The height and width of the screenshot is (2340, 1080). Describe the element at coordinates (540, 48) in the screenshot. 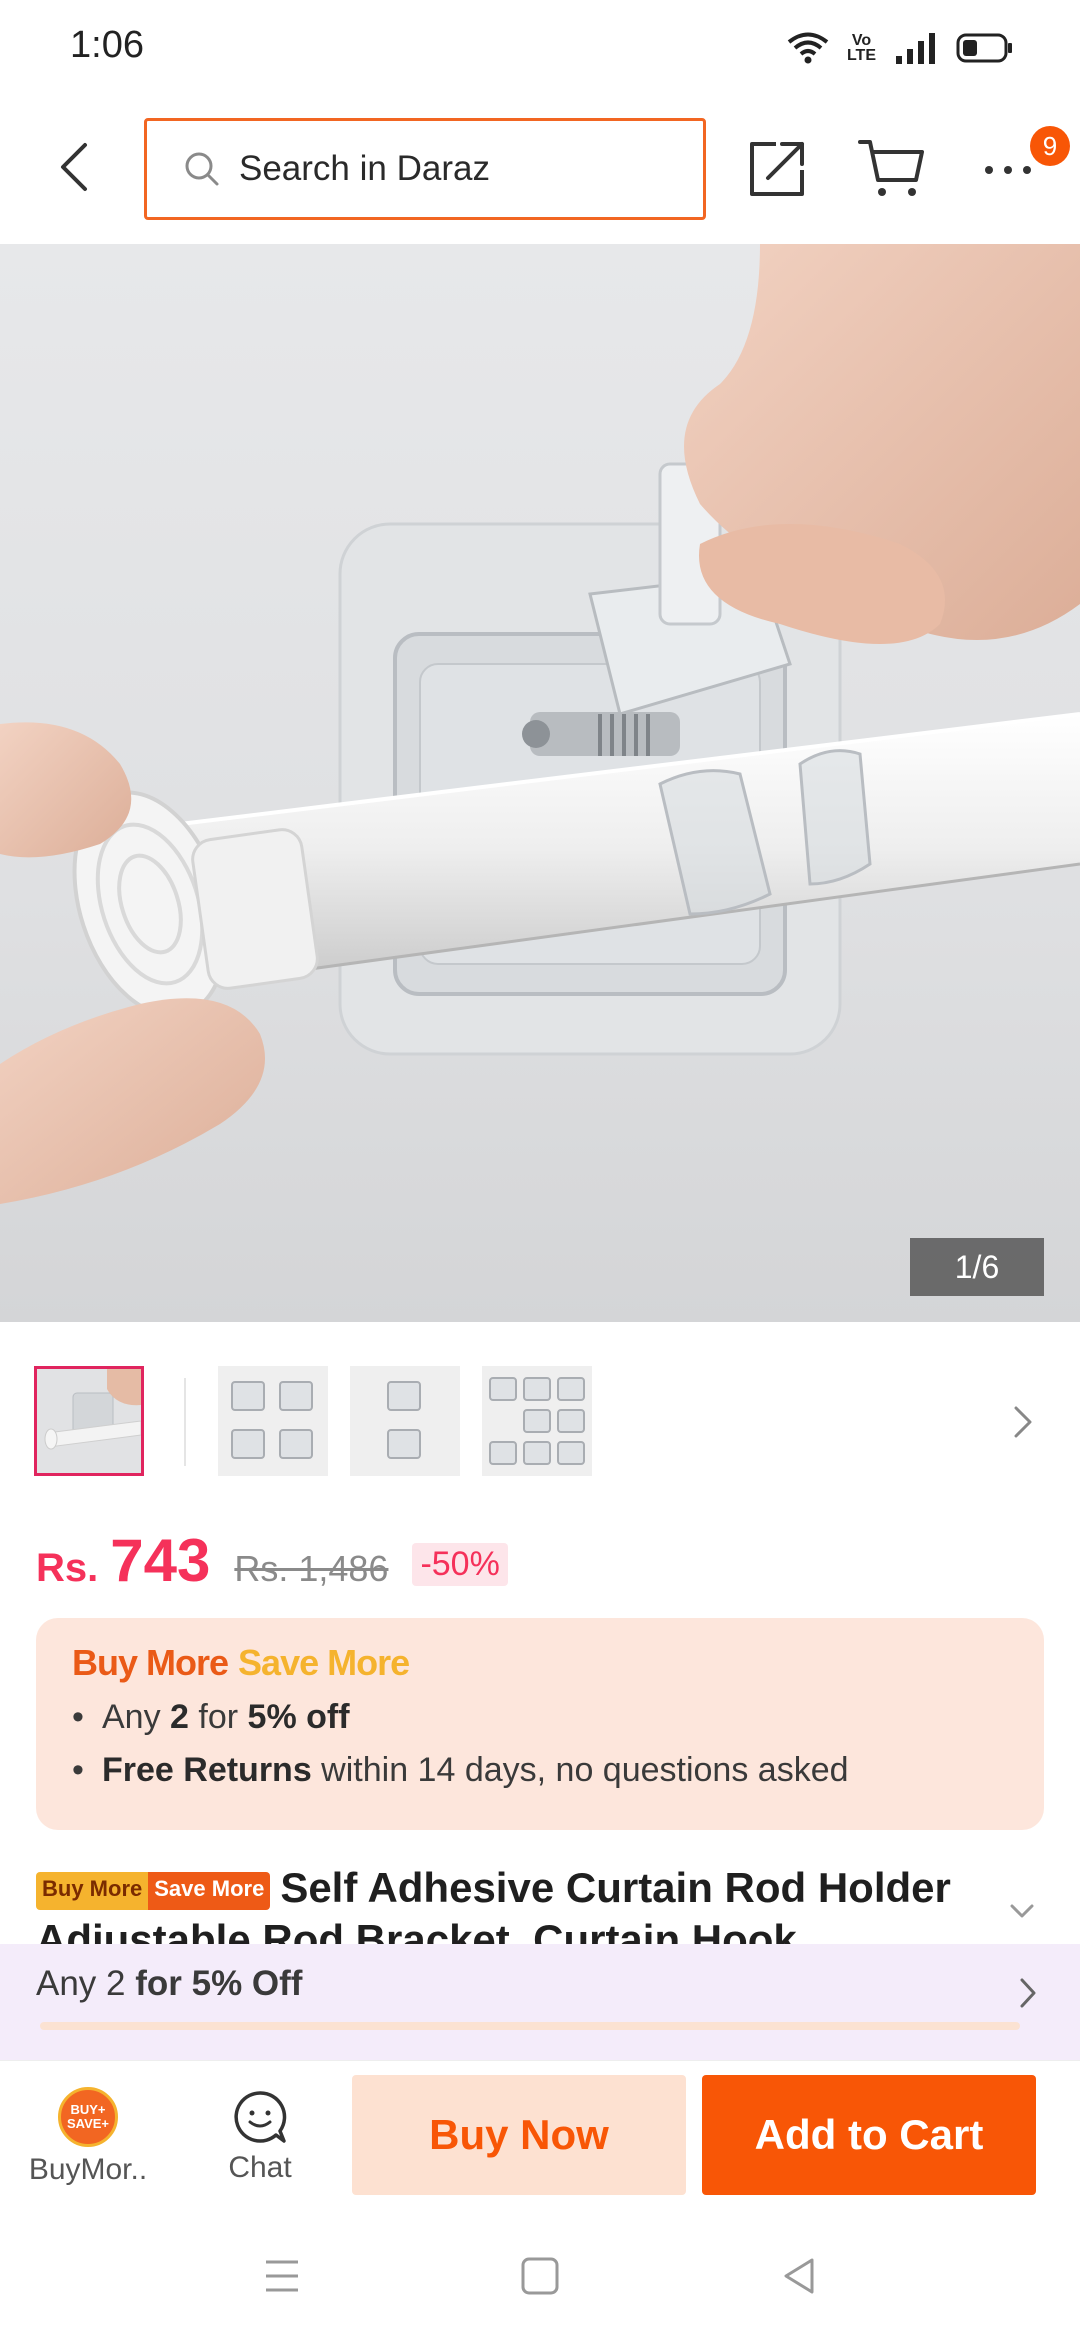

I see `status-bar: 1:06 Vo LTE` at that location.